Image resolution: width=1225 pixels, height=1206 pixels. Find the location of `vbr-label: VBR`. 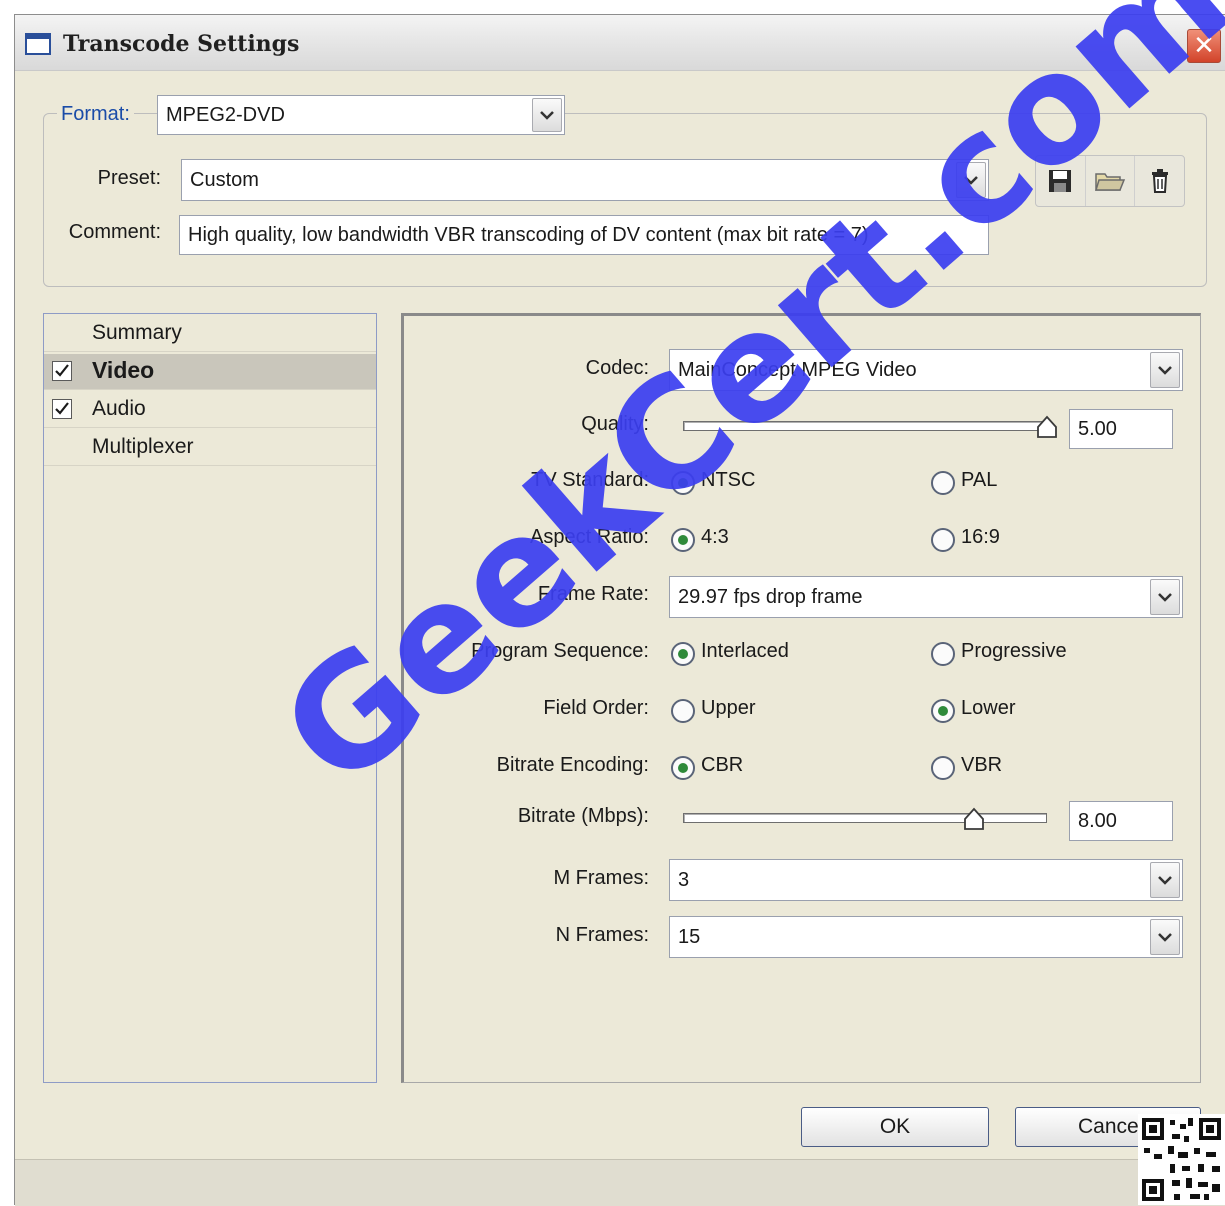

vbr-label: VBR is located at coordinates (982, 765).